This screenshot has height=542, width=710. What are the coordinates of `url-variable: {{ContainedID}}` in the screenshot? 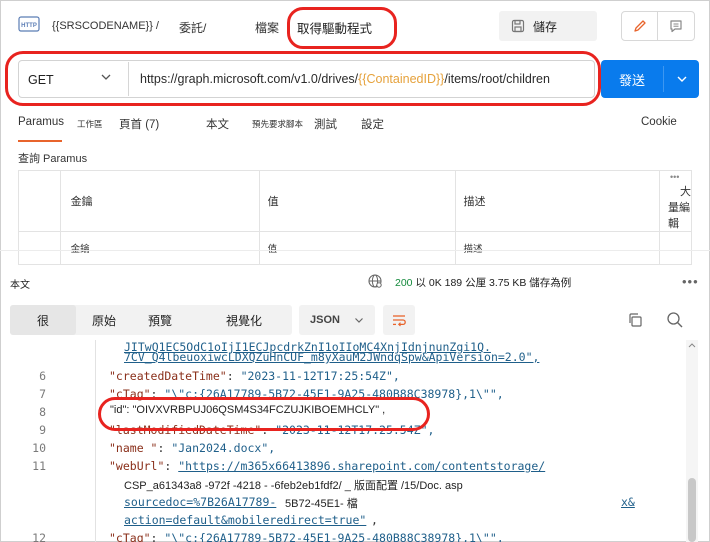 It's located at (401, 79).